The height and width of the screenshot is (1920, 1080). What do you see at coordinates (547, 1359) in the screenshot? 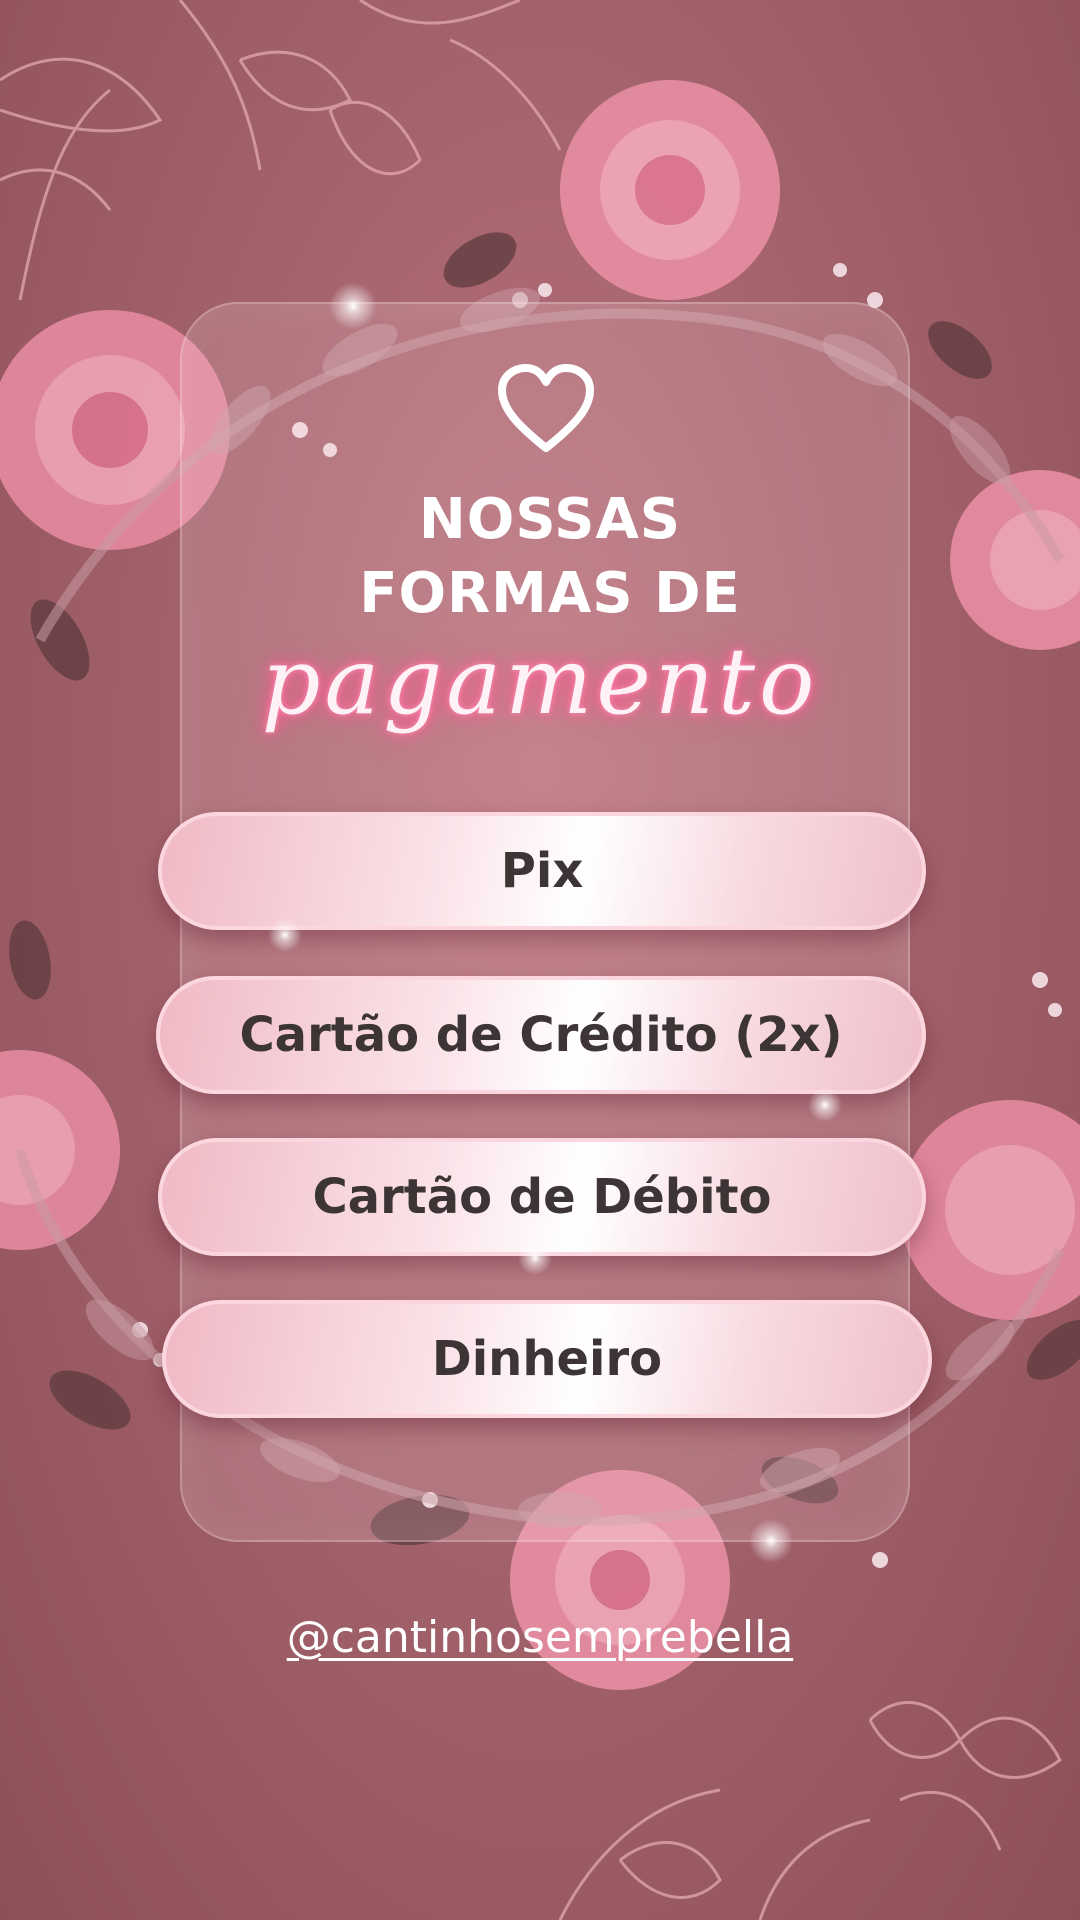
I see `payment-option-cash: Dinheiro` at bounding box center [547, 1359].